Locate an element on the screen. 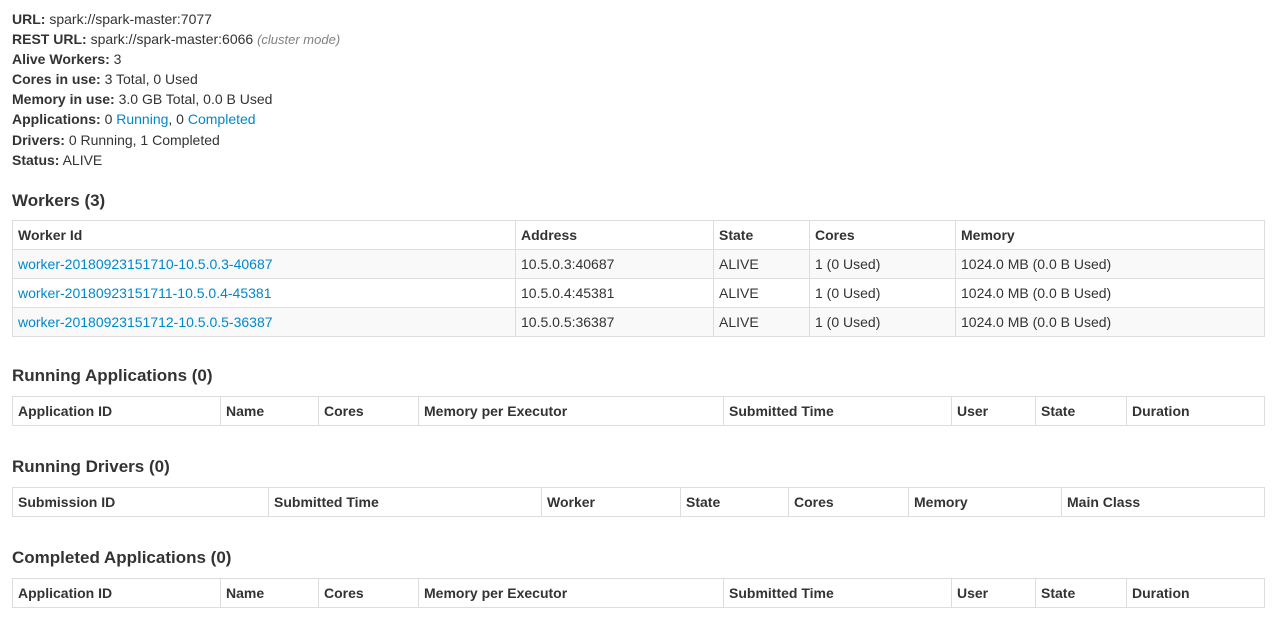 The image size is (1283, 630). summary-url: URL: spark://spark-master:7077 is located at coordinates (638, 19).